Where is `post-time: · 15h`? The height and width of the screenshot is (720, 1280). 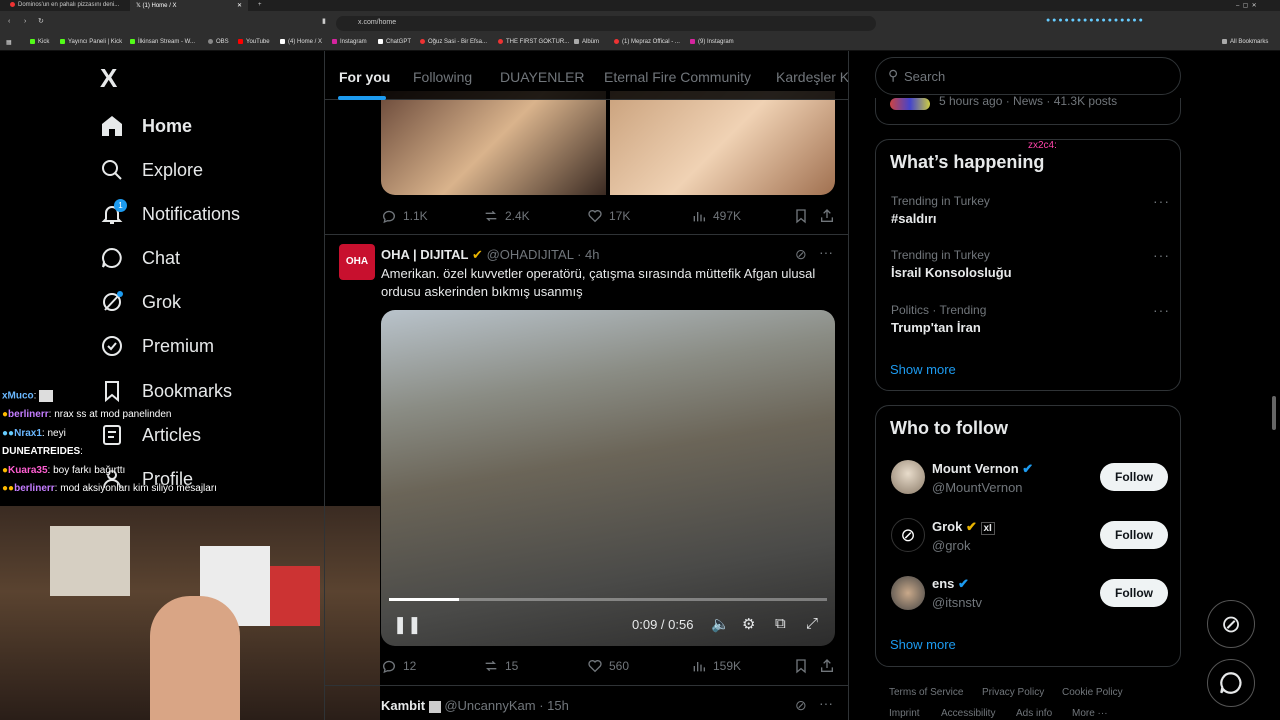
post-time: · 15h is located at coordinates (554, 705).